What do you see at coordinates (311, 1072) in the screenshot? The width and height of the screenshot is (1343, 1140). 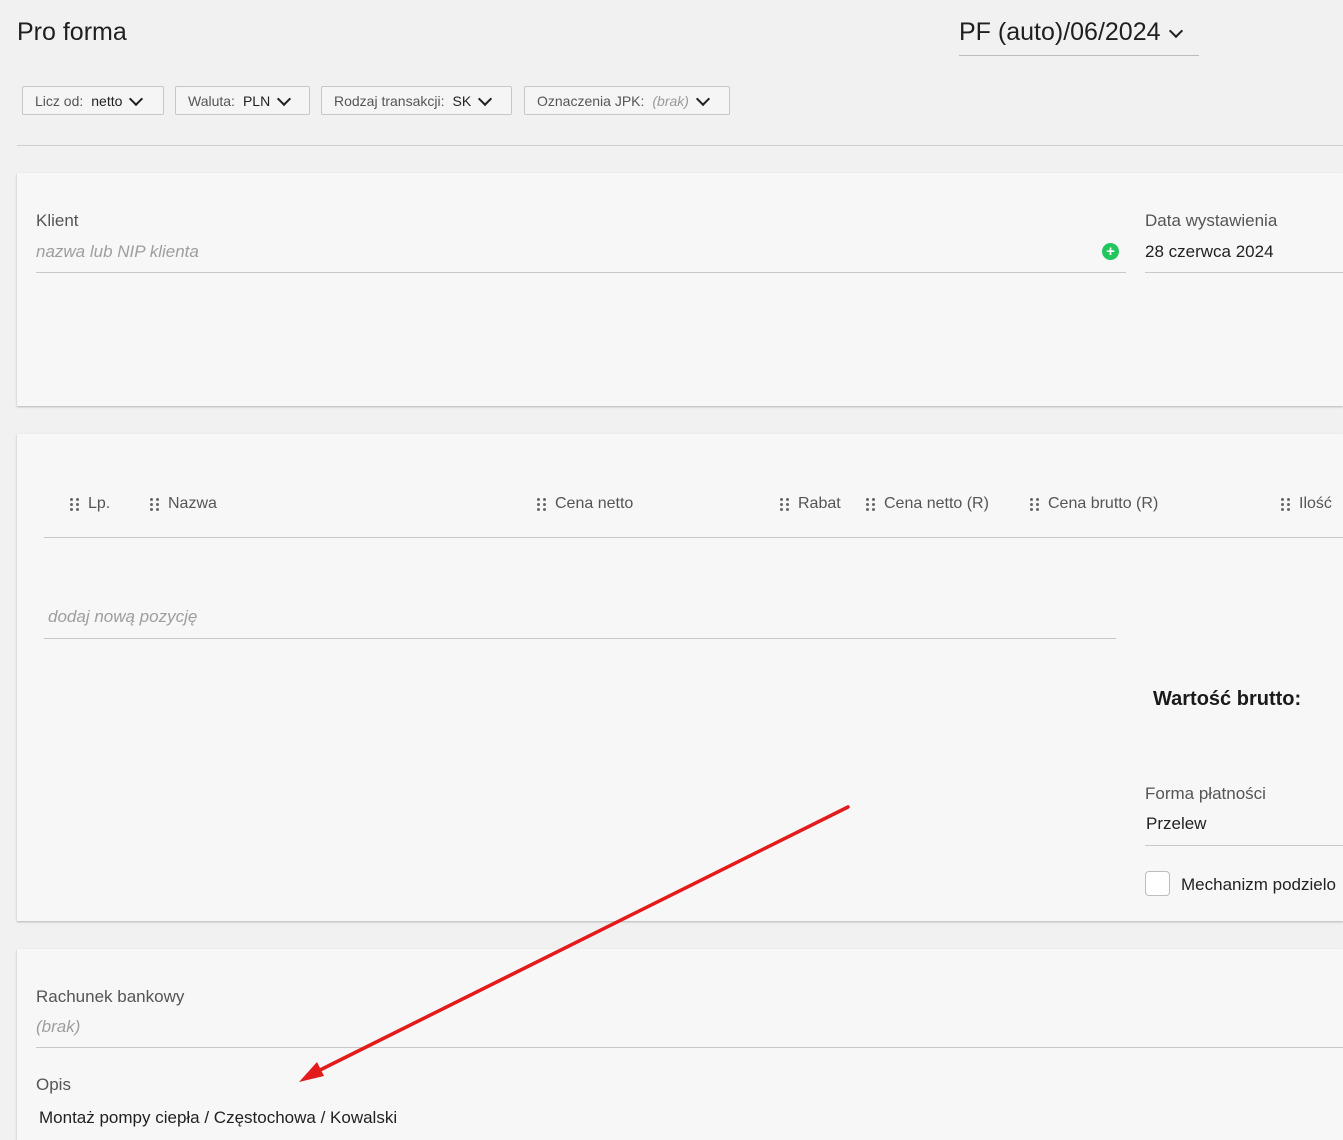 I see `annotation-arrow-head` at bounding box center [311, 1072].